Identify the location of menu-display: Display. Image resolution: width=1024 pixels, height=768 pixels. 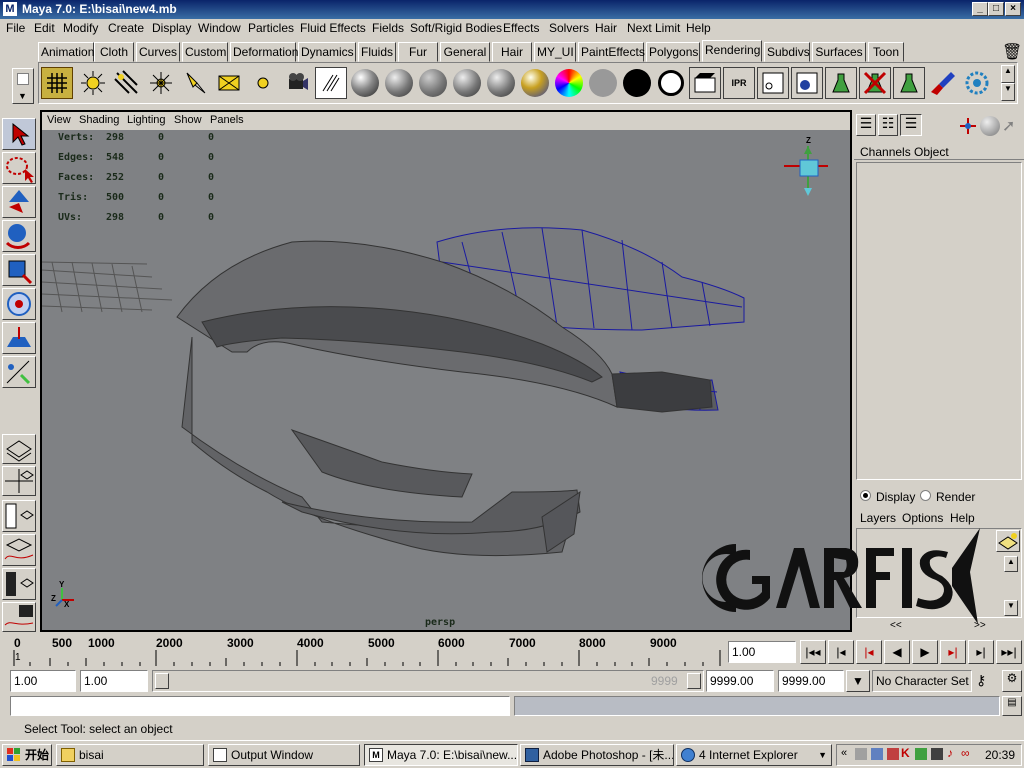
(171, 28).